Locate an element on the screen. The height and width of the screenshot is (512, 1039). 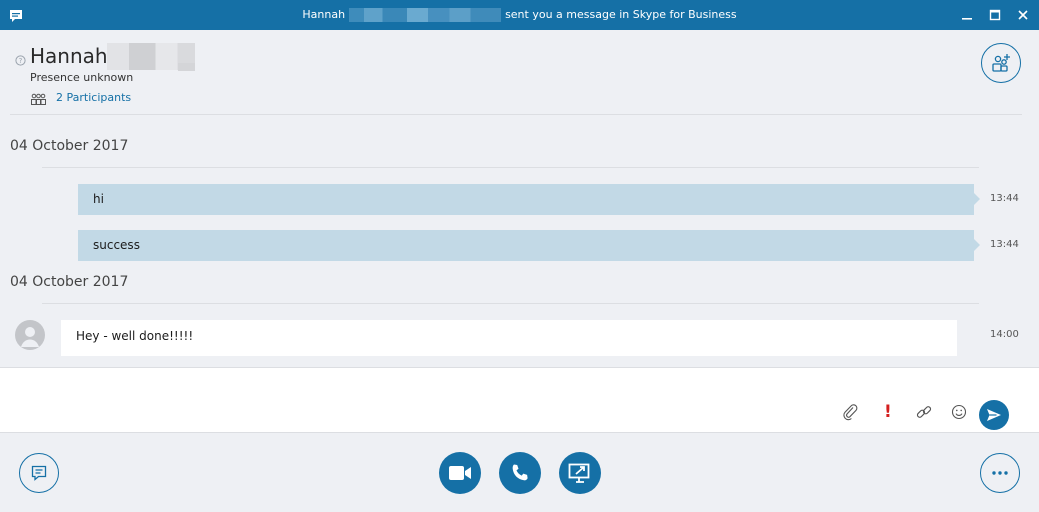
contact-name: Hannah is located at coordinates (69, 56).